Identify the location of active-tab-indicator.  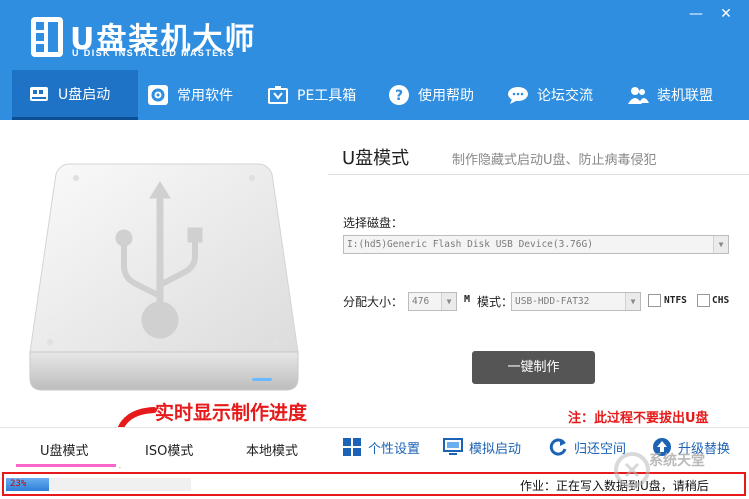
(66, 465).